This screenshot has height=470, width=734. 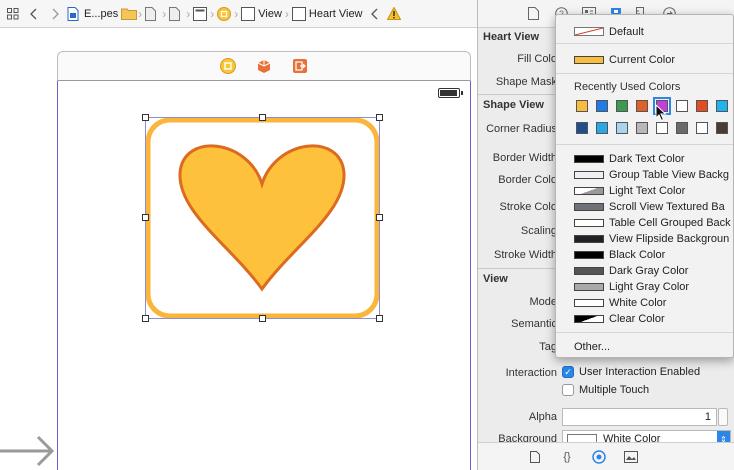 I want to click on menu-item-named-color: View Flipside Backgroun, so click(x=651, y=238).